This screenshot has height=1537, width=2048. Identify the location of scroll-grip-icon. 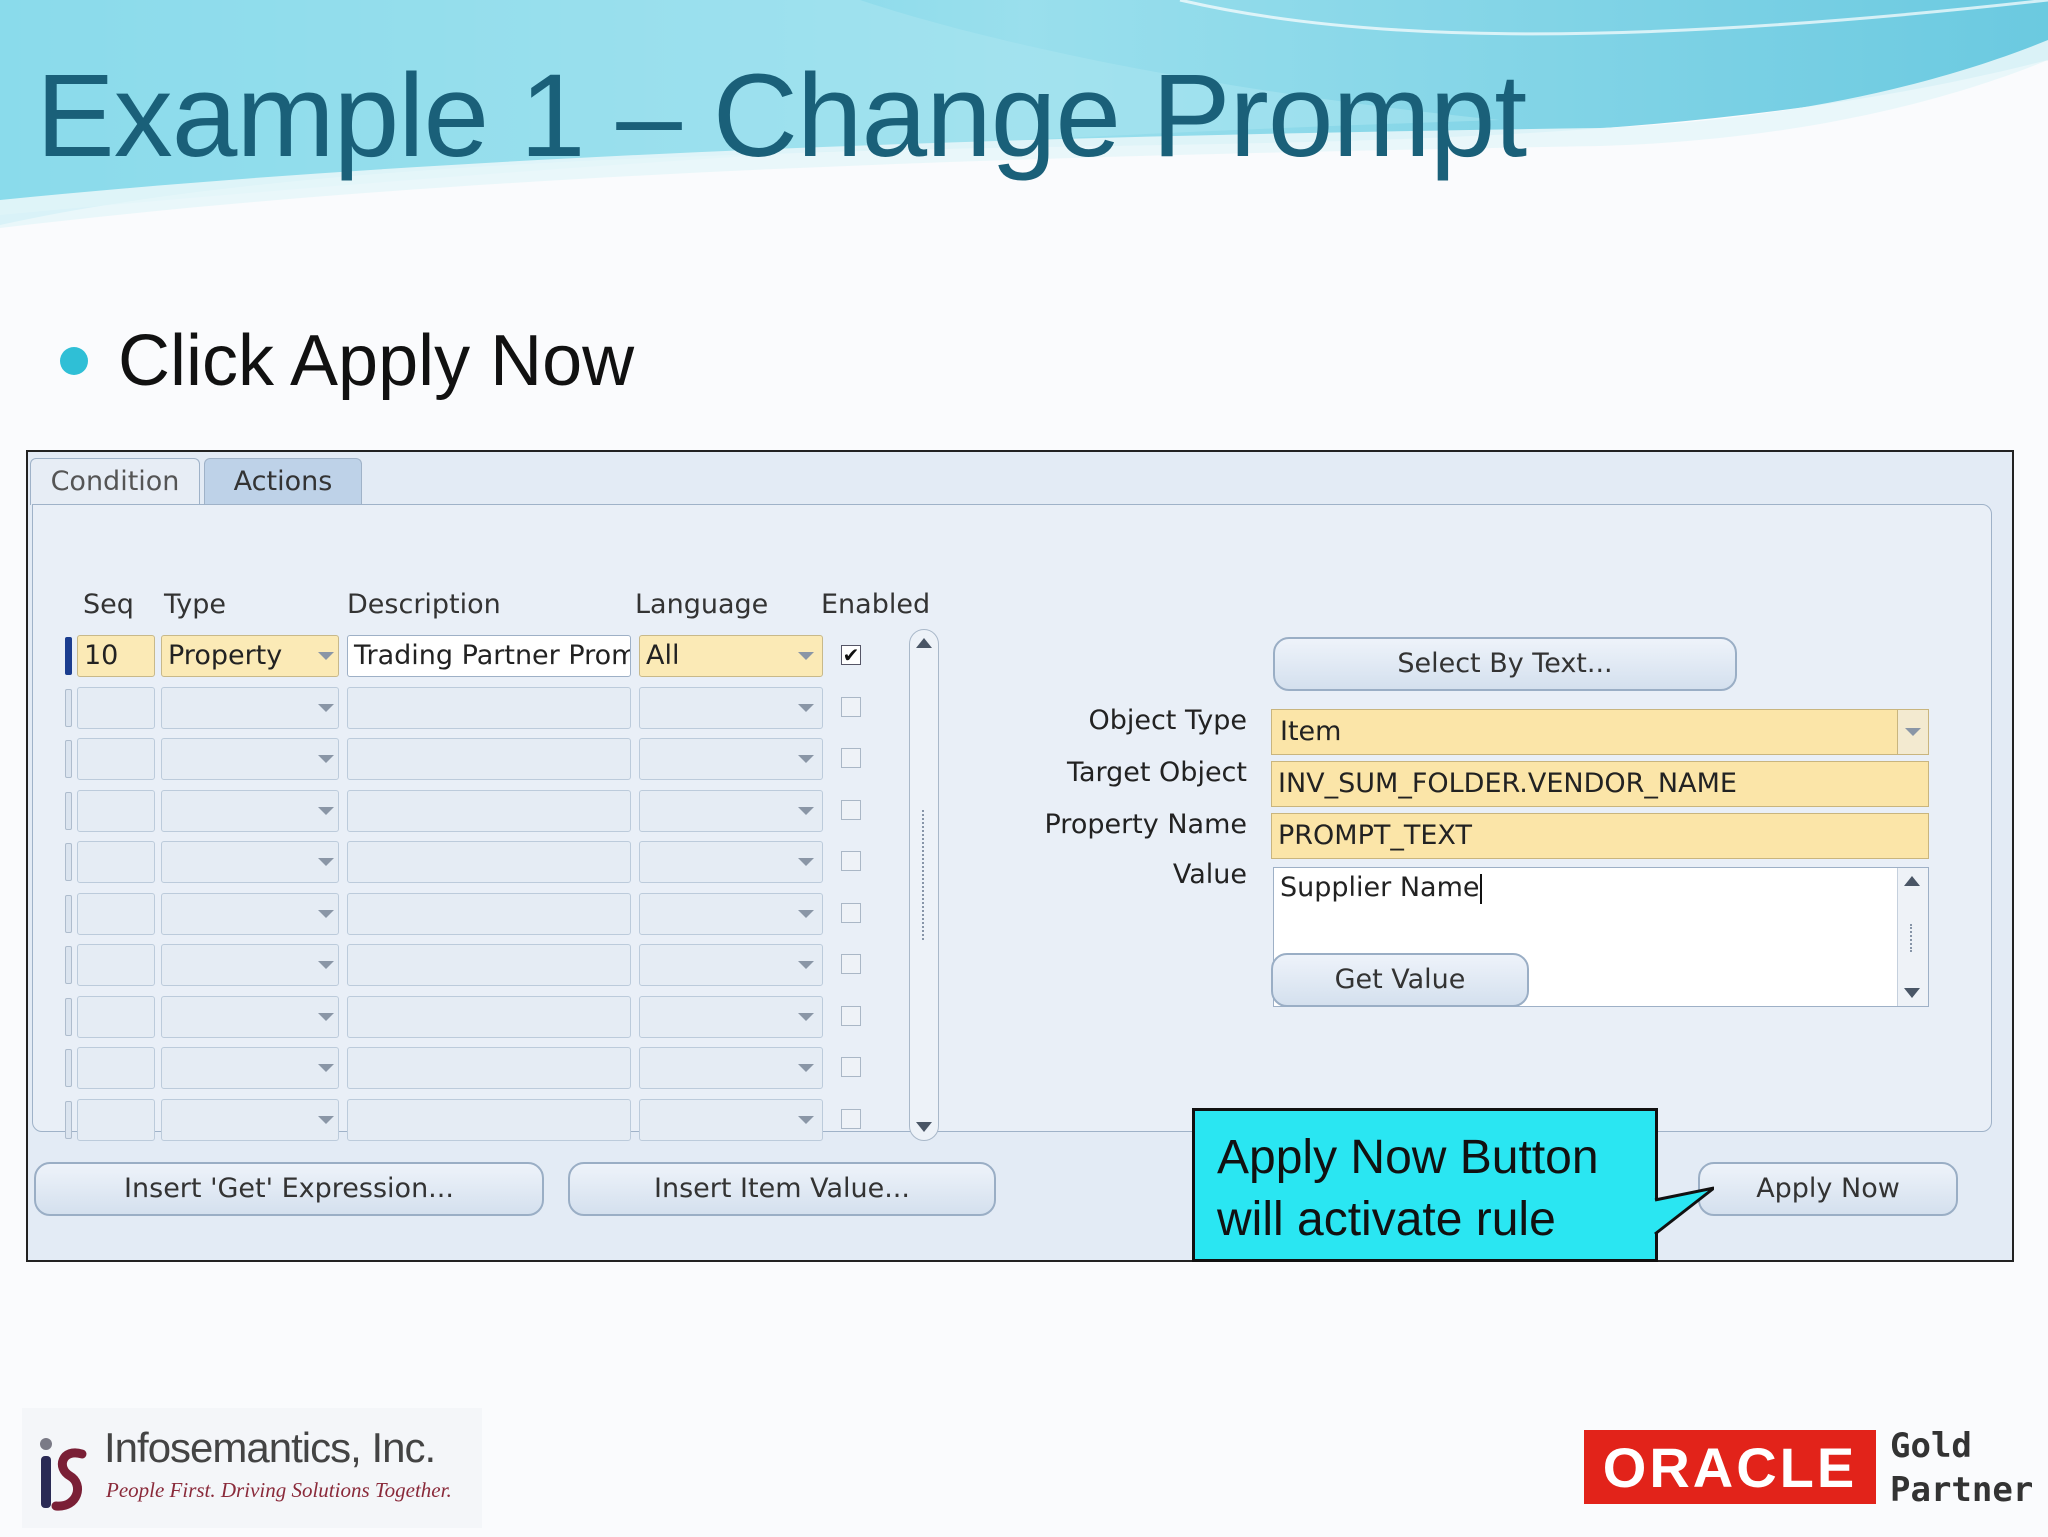
(925, 875).